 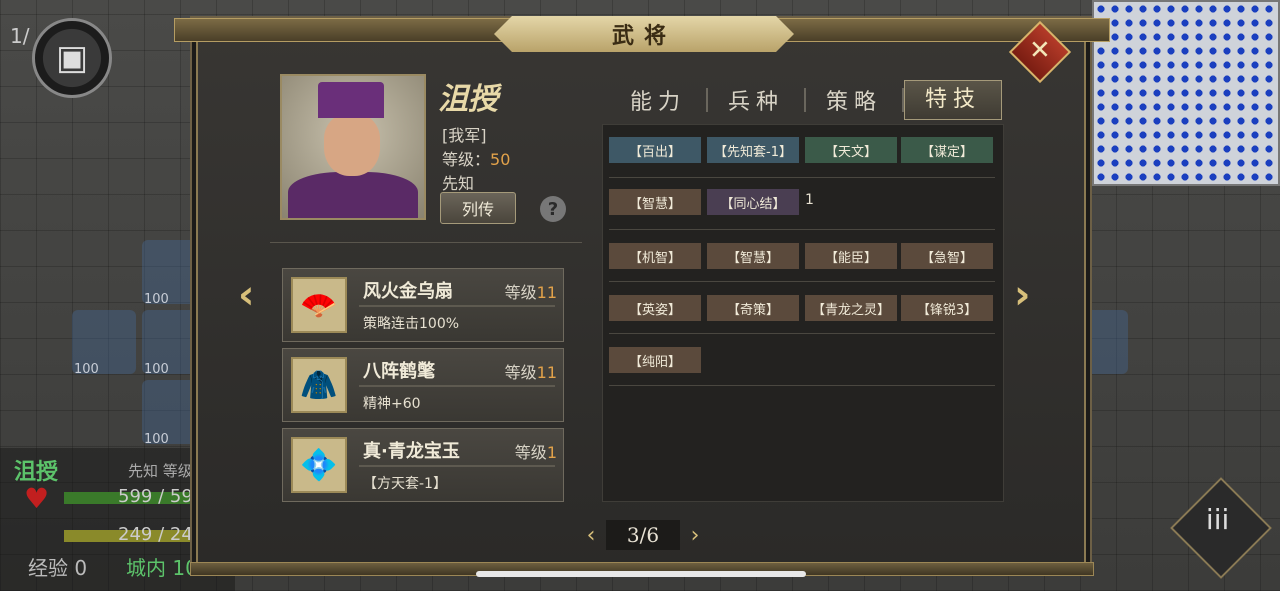 I want to click on skill-chip: 【急智】, so click(x=947, y=256).